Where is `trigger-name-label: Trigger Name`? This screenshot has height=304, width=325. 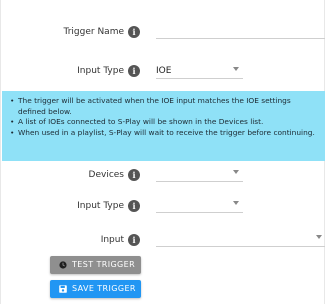
trigger-name-label: Trigger Name is located at coordinates (93, 32).